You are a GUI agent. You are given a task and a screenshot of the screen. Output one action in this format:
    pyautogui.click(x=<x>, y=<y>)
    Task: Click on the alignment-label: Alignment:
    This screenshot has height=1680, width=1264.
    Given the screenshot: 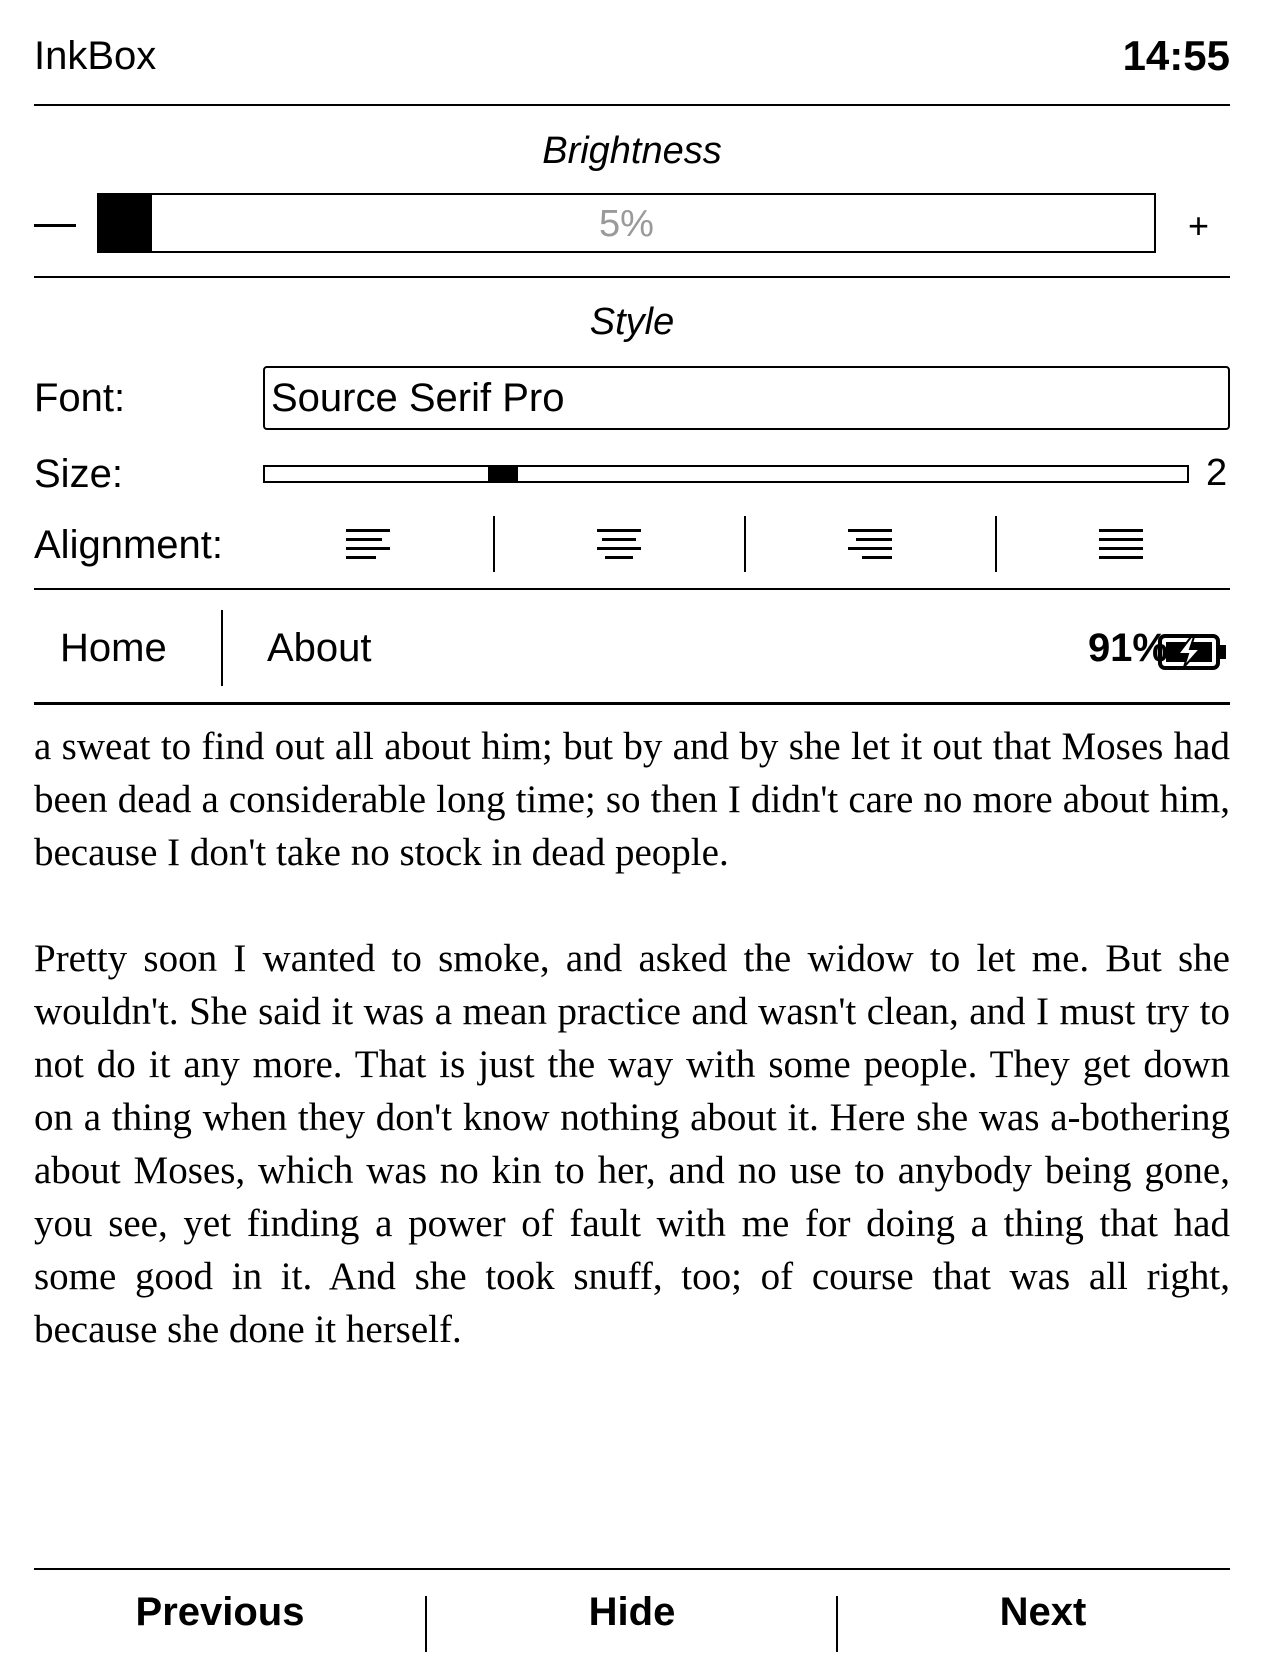 What is the action you would take?
    pyautogui.click(x=128, y=545)
    